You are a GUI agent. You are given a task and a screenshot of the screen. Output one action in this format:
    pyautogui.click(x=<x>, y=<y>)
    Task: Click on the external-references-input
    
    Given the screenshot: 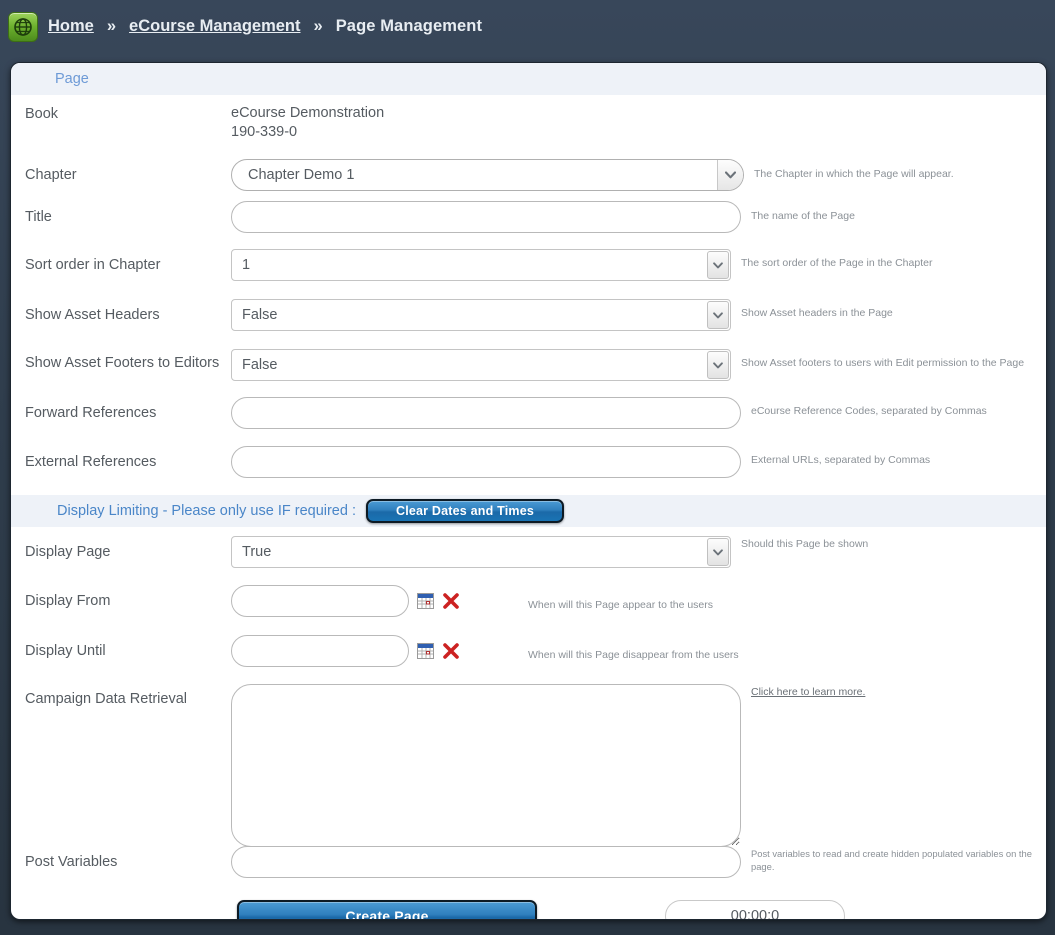 What is the action you would take?
    pyautogui.click(x=486, y=462)
    